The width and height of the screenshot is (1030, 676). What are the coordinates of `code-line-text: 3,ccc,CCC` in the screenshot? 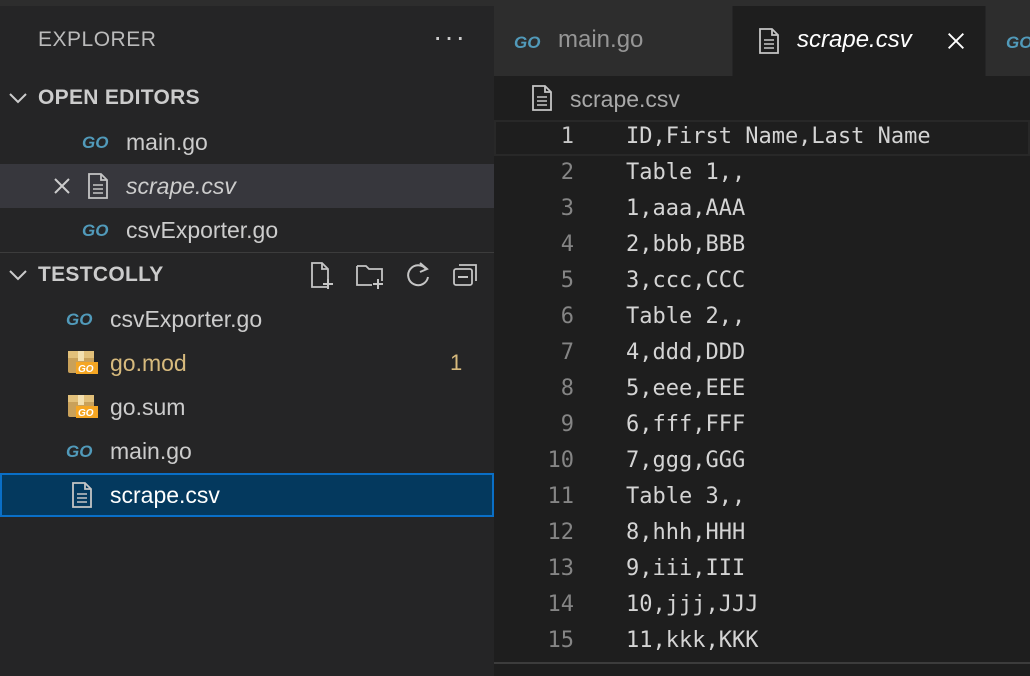 It's located at (686, 280).